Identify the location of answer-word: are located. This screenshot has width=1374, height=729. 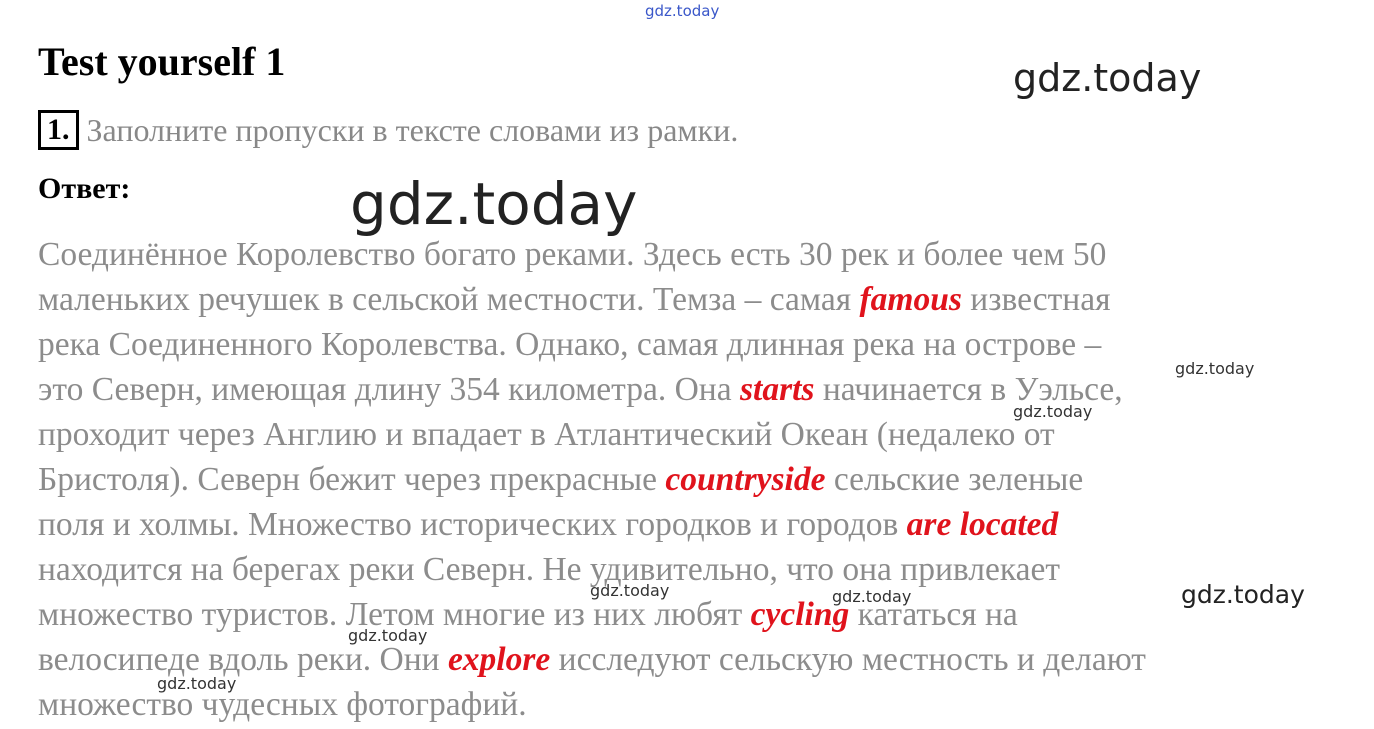
(982, 524).